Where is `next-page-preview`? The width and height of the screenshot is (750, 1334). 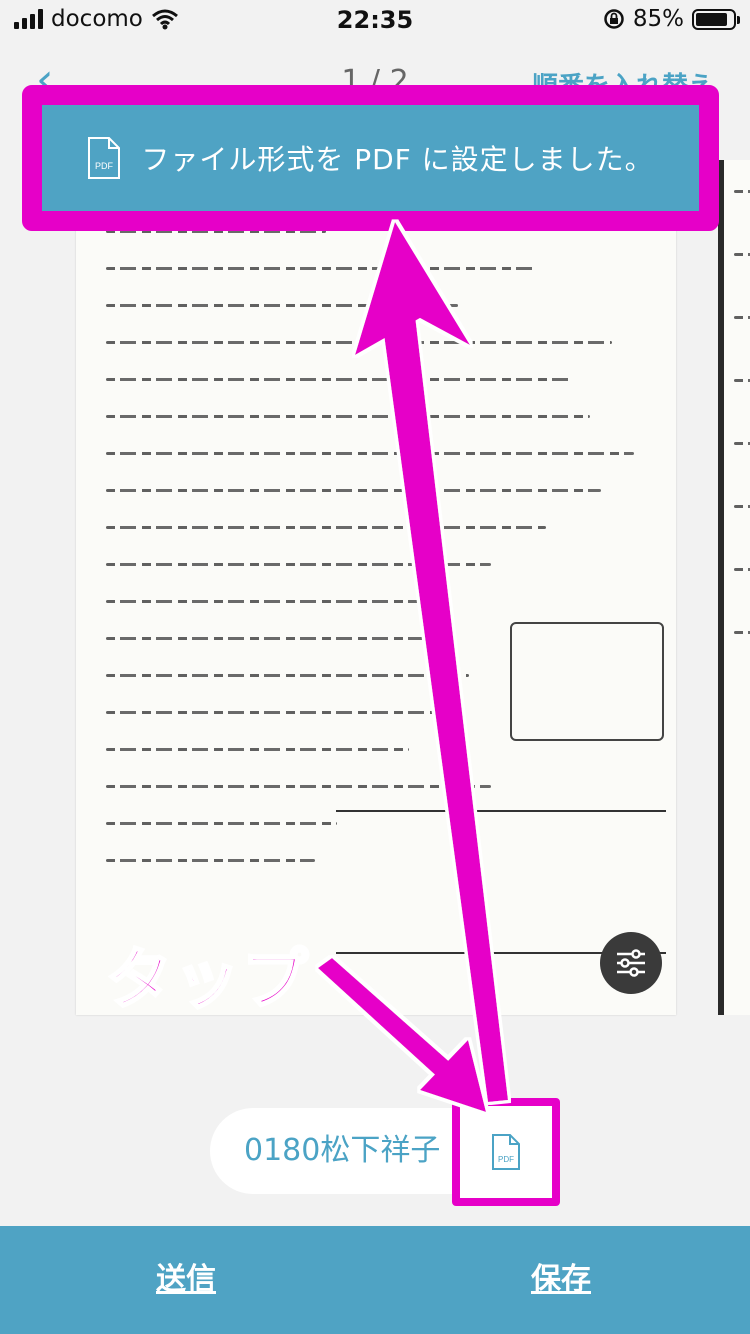
next-page-preview is located at coordinates (734, 587).